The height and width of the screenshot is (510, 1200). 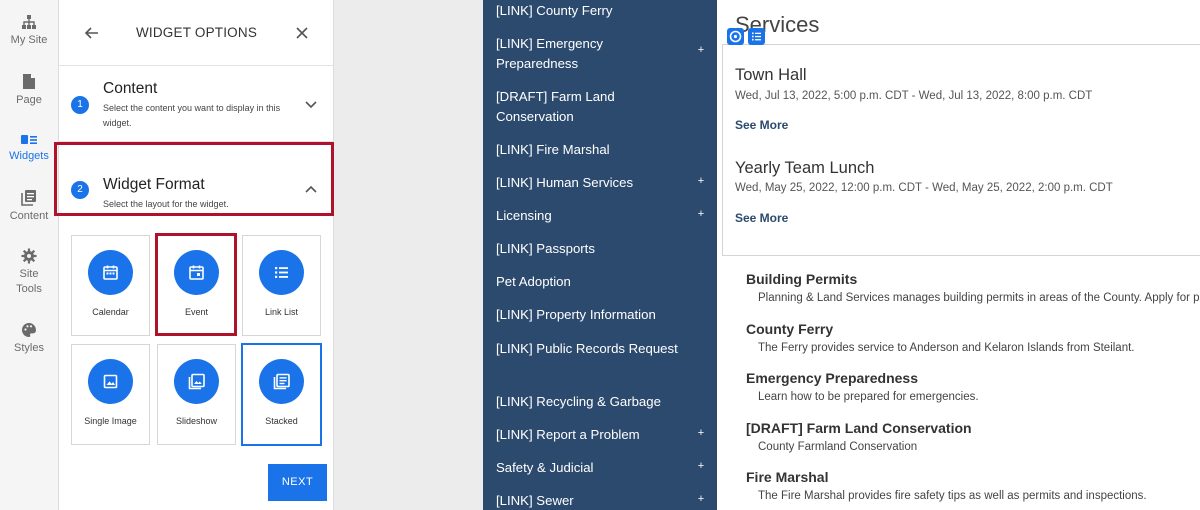 I want to click on nav-item-human-services: [LINK] Human Services, so click(x=591, y=183).